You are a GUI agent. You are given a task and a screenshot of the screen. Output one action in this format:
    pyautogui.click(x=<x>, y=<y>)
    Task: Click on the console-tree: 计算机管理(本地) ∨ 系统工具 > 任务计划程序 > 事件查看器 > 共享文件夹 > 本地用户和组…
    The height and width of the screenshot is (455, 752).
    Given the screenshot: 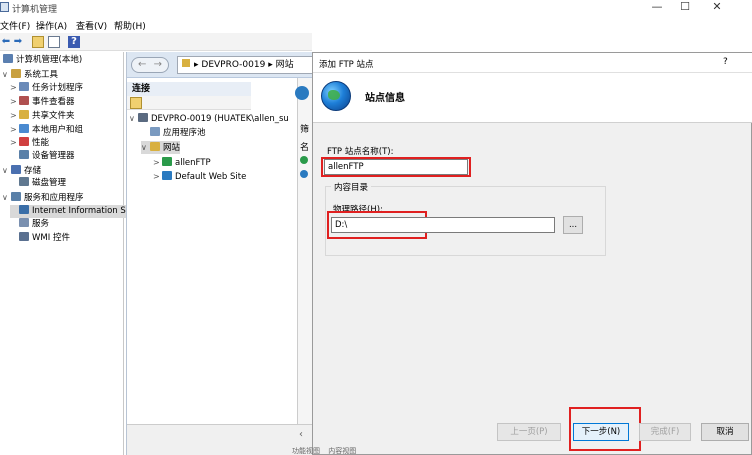 What is the action you would take?
    pyautogui.click(x=63, y=253)
    